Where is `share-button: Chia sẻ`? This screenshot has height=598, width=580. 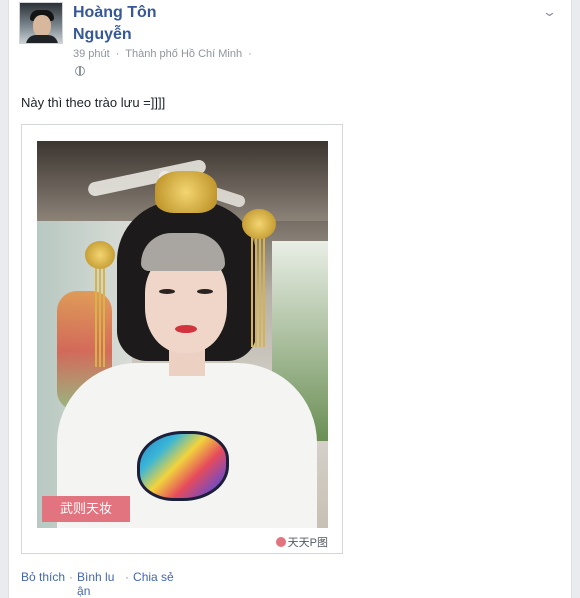
share-button: Chia sẻ is located at coordinates (153, 577).